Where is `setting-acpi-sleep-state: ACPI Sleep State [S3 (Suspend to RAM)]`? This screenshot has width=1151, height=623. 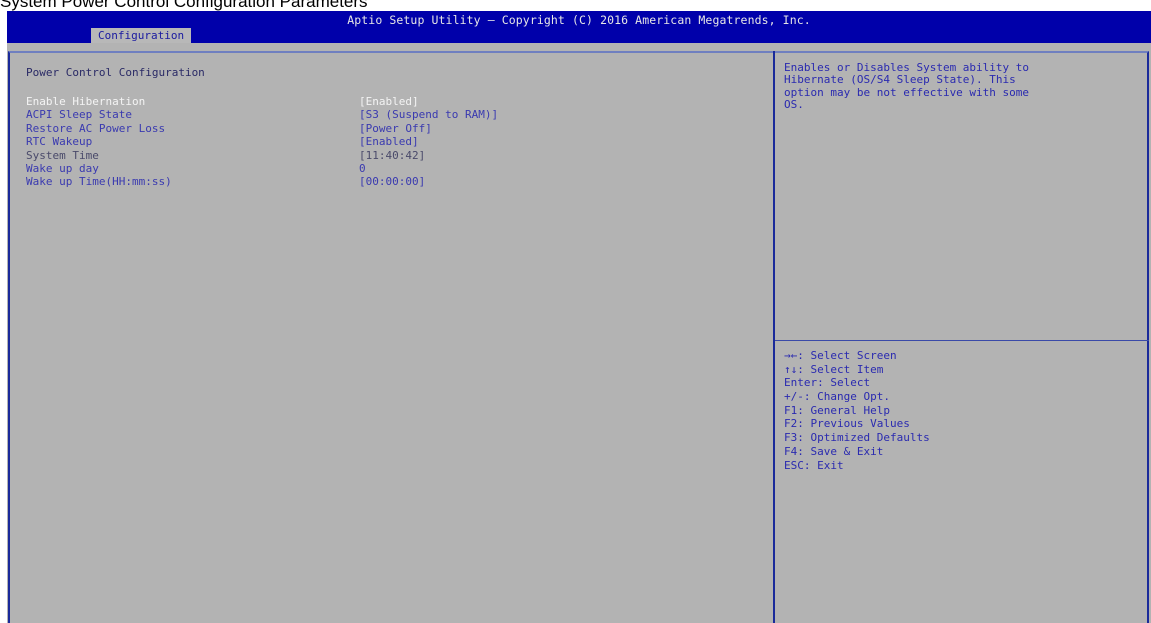
setting-acpi-sleep-state: ACPI Sleep State [S3 (Suspend to RAM)] is located at coordinates (326, 114).